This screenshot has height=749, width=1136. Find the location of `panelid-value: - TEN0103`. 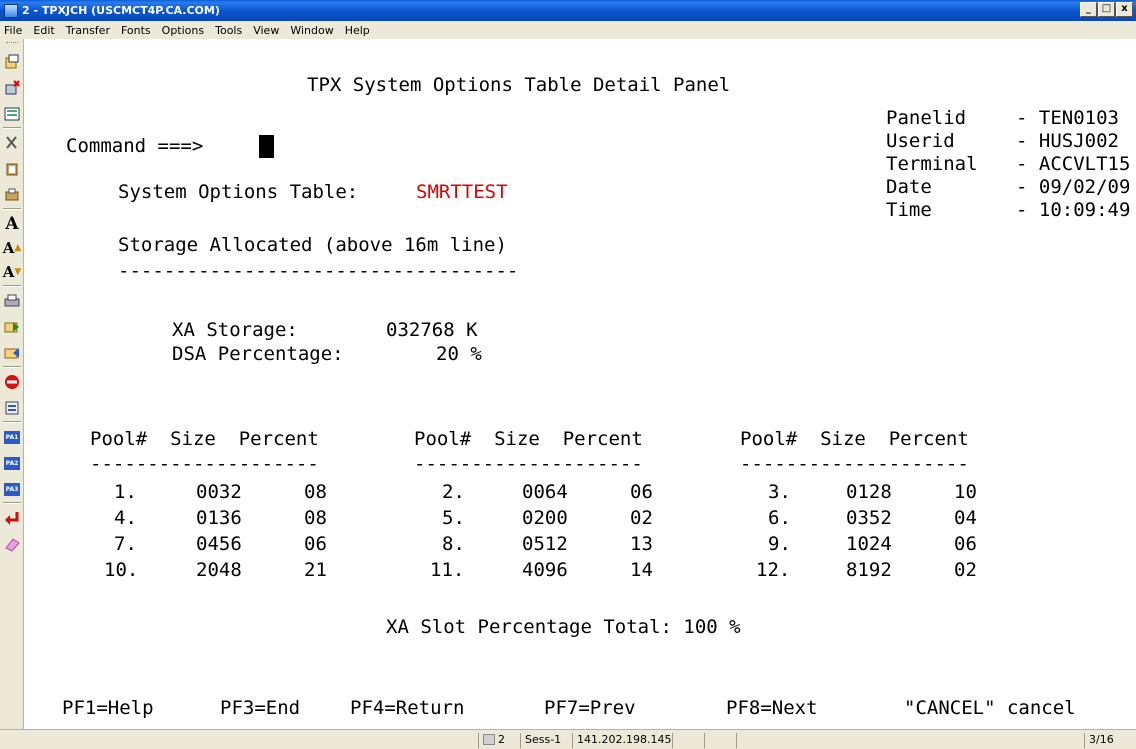

panelid-value: - TEN0103 is located at coordinates (1067, 118).